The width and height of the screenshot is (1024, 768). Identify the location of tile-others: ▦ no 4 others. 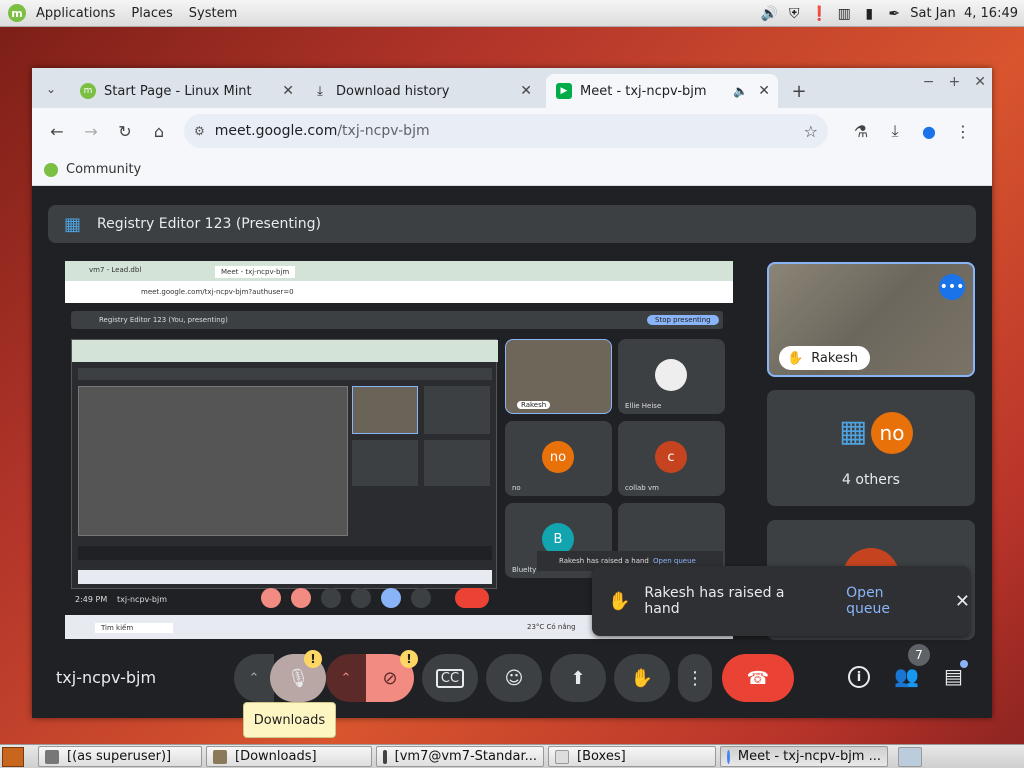
(871, 448).